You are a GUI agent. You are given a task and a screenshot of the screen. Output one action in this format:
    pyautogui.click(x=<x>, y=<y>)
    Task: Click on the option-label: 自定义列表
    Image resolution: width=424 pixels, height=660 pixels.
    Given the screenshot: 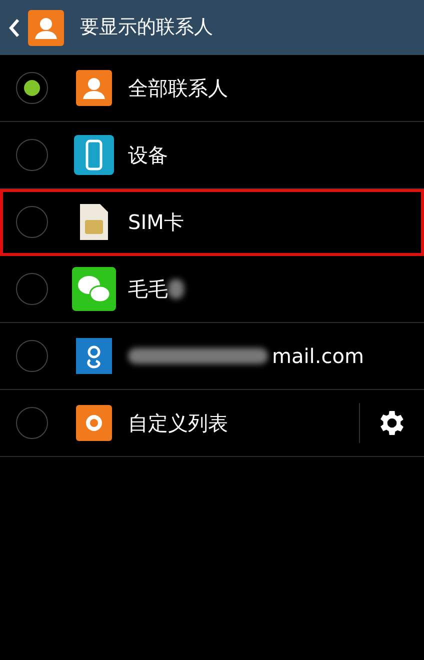 What is the action you would take?
    pyautogui.click(x=178, y=423)
    